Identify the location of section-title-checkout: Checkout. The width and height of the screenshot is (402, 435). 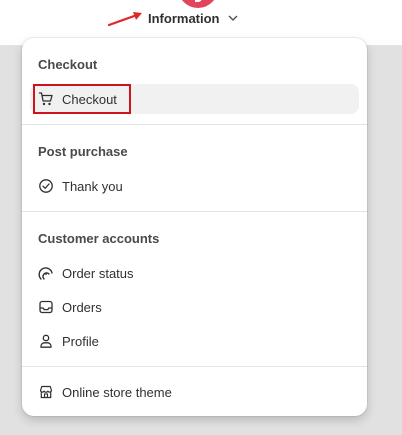
(68, 64).